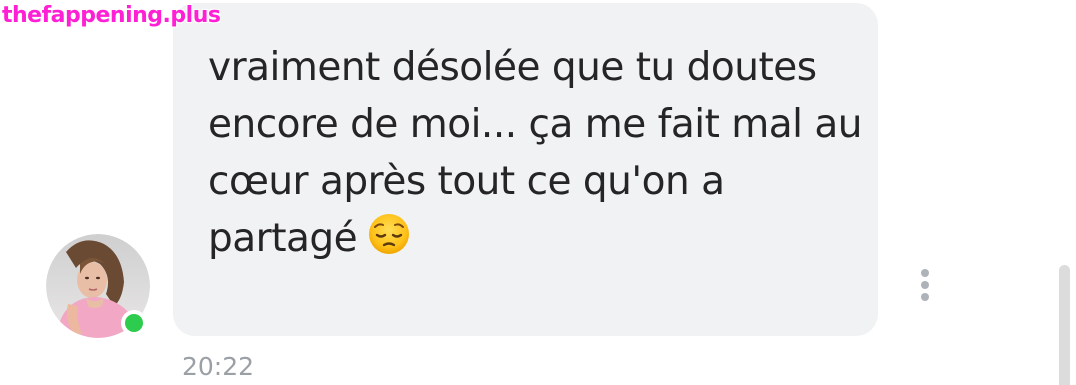 The width and height of the screenshot is (1076, 385). Describe the element at coordinates (389, 234) in the screenshot. I see `pensive-face-icon` at that location.